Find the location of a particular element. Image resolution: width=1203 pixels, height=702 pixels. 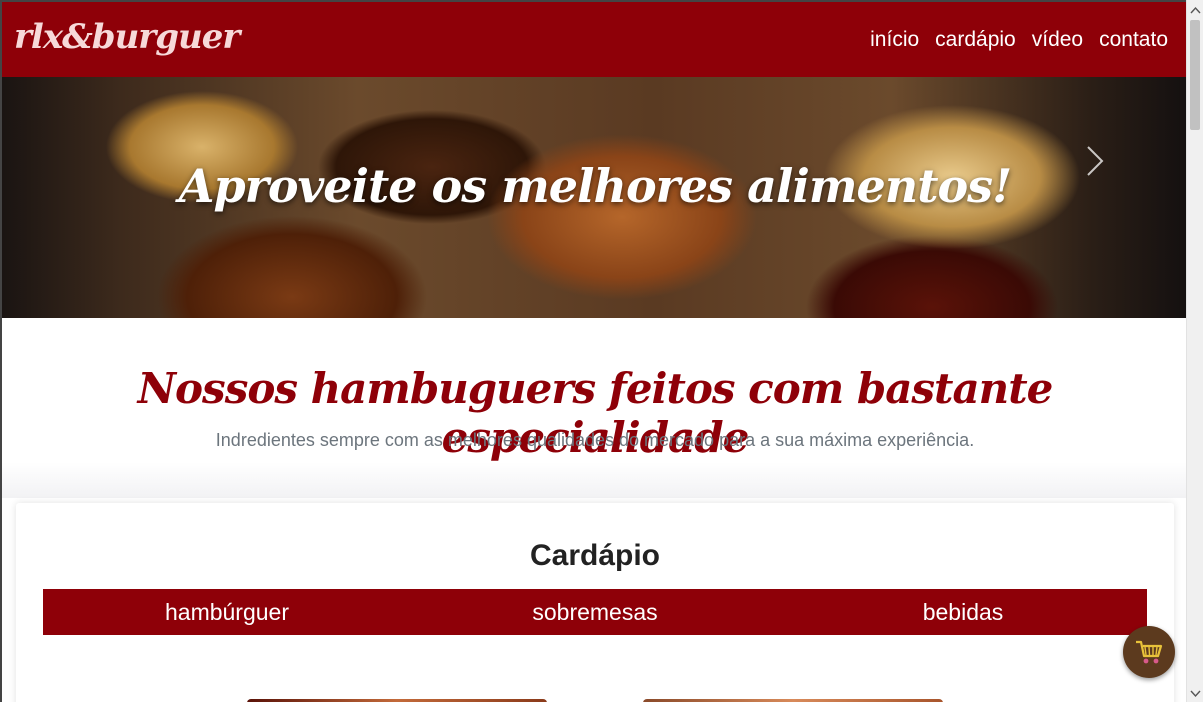

carousel-next-button is located at coordinates (1094, 161).